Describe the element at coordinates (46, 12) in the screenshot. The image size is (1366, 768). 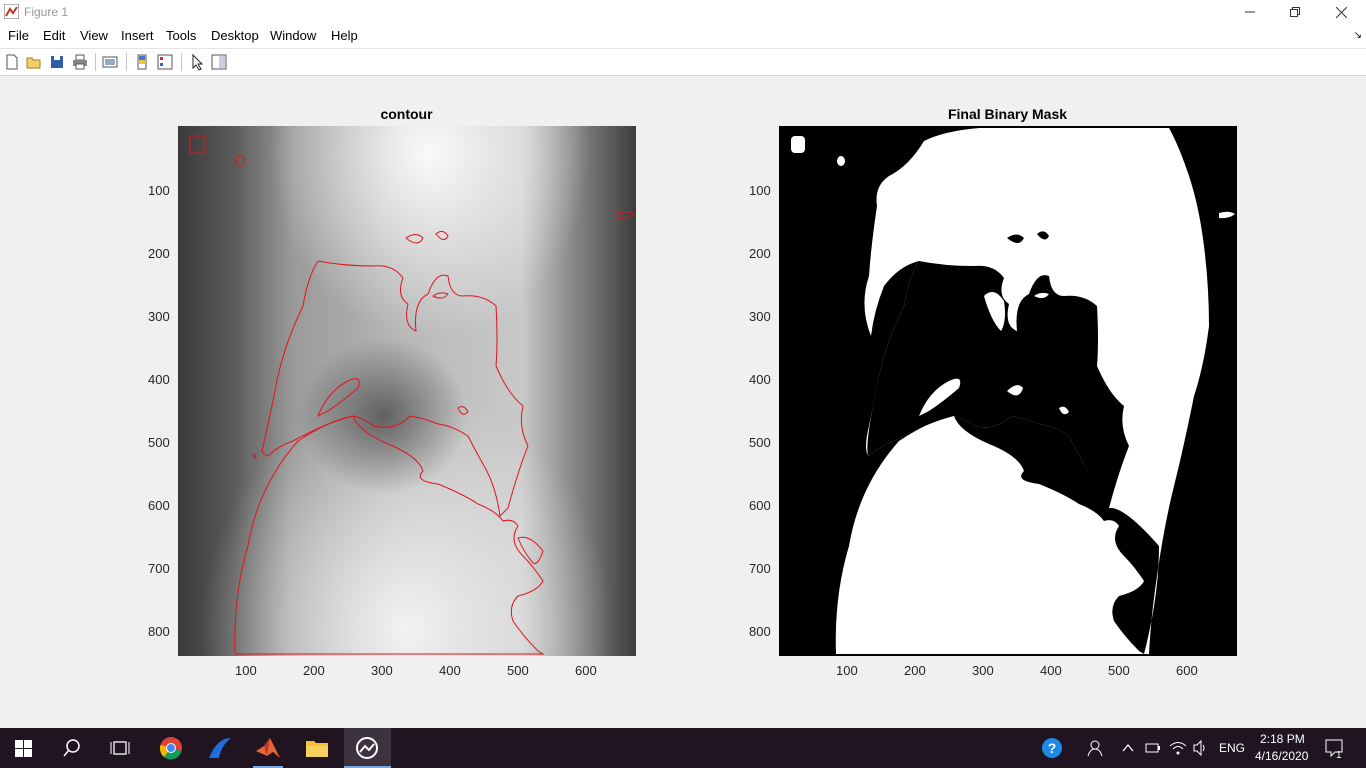
I see `window-title: Figure 1` at that location.